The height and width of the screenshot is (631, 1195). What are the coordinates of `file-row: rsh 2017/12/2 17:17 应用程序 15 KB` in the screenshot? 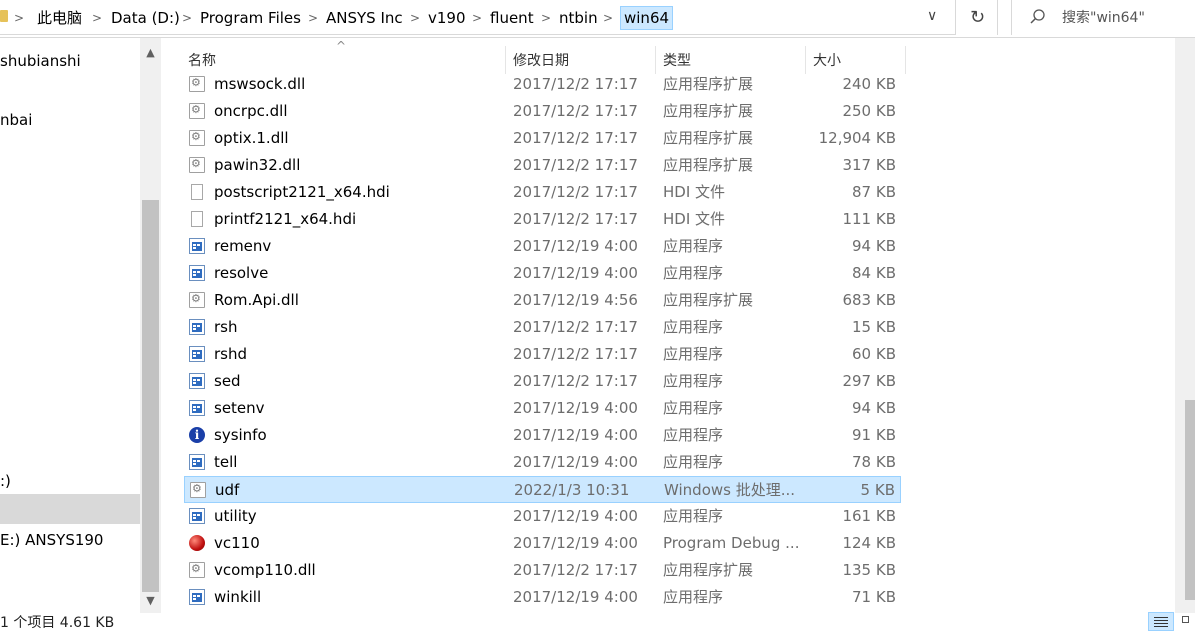 It's located at (542, 327).